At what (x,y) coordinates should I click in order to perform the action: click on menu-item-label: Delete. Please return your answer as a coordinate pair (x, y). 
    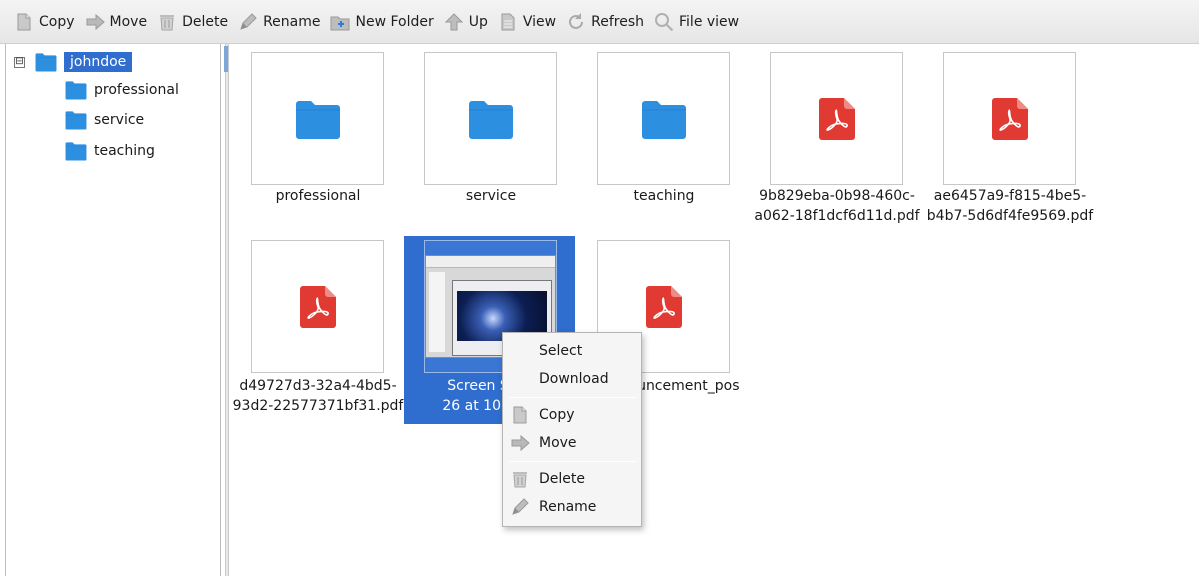
    Looking at the image, I should click on (562, 479).